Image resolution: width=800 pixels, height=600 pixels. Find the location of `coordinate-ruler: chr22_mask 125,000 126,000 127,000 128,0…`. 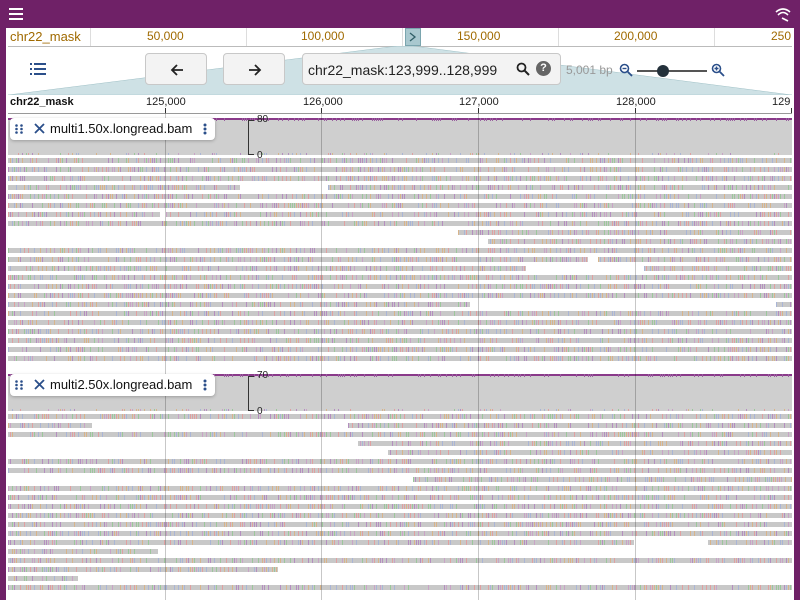

coordinate-ruler: chr22_mask 125,000 126,000 127,000 128,0… is located at coordinates (400, 104).